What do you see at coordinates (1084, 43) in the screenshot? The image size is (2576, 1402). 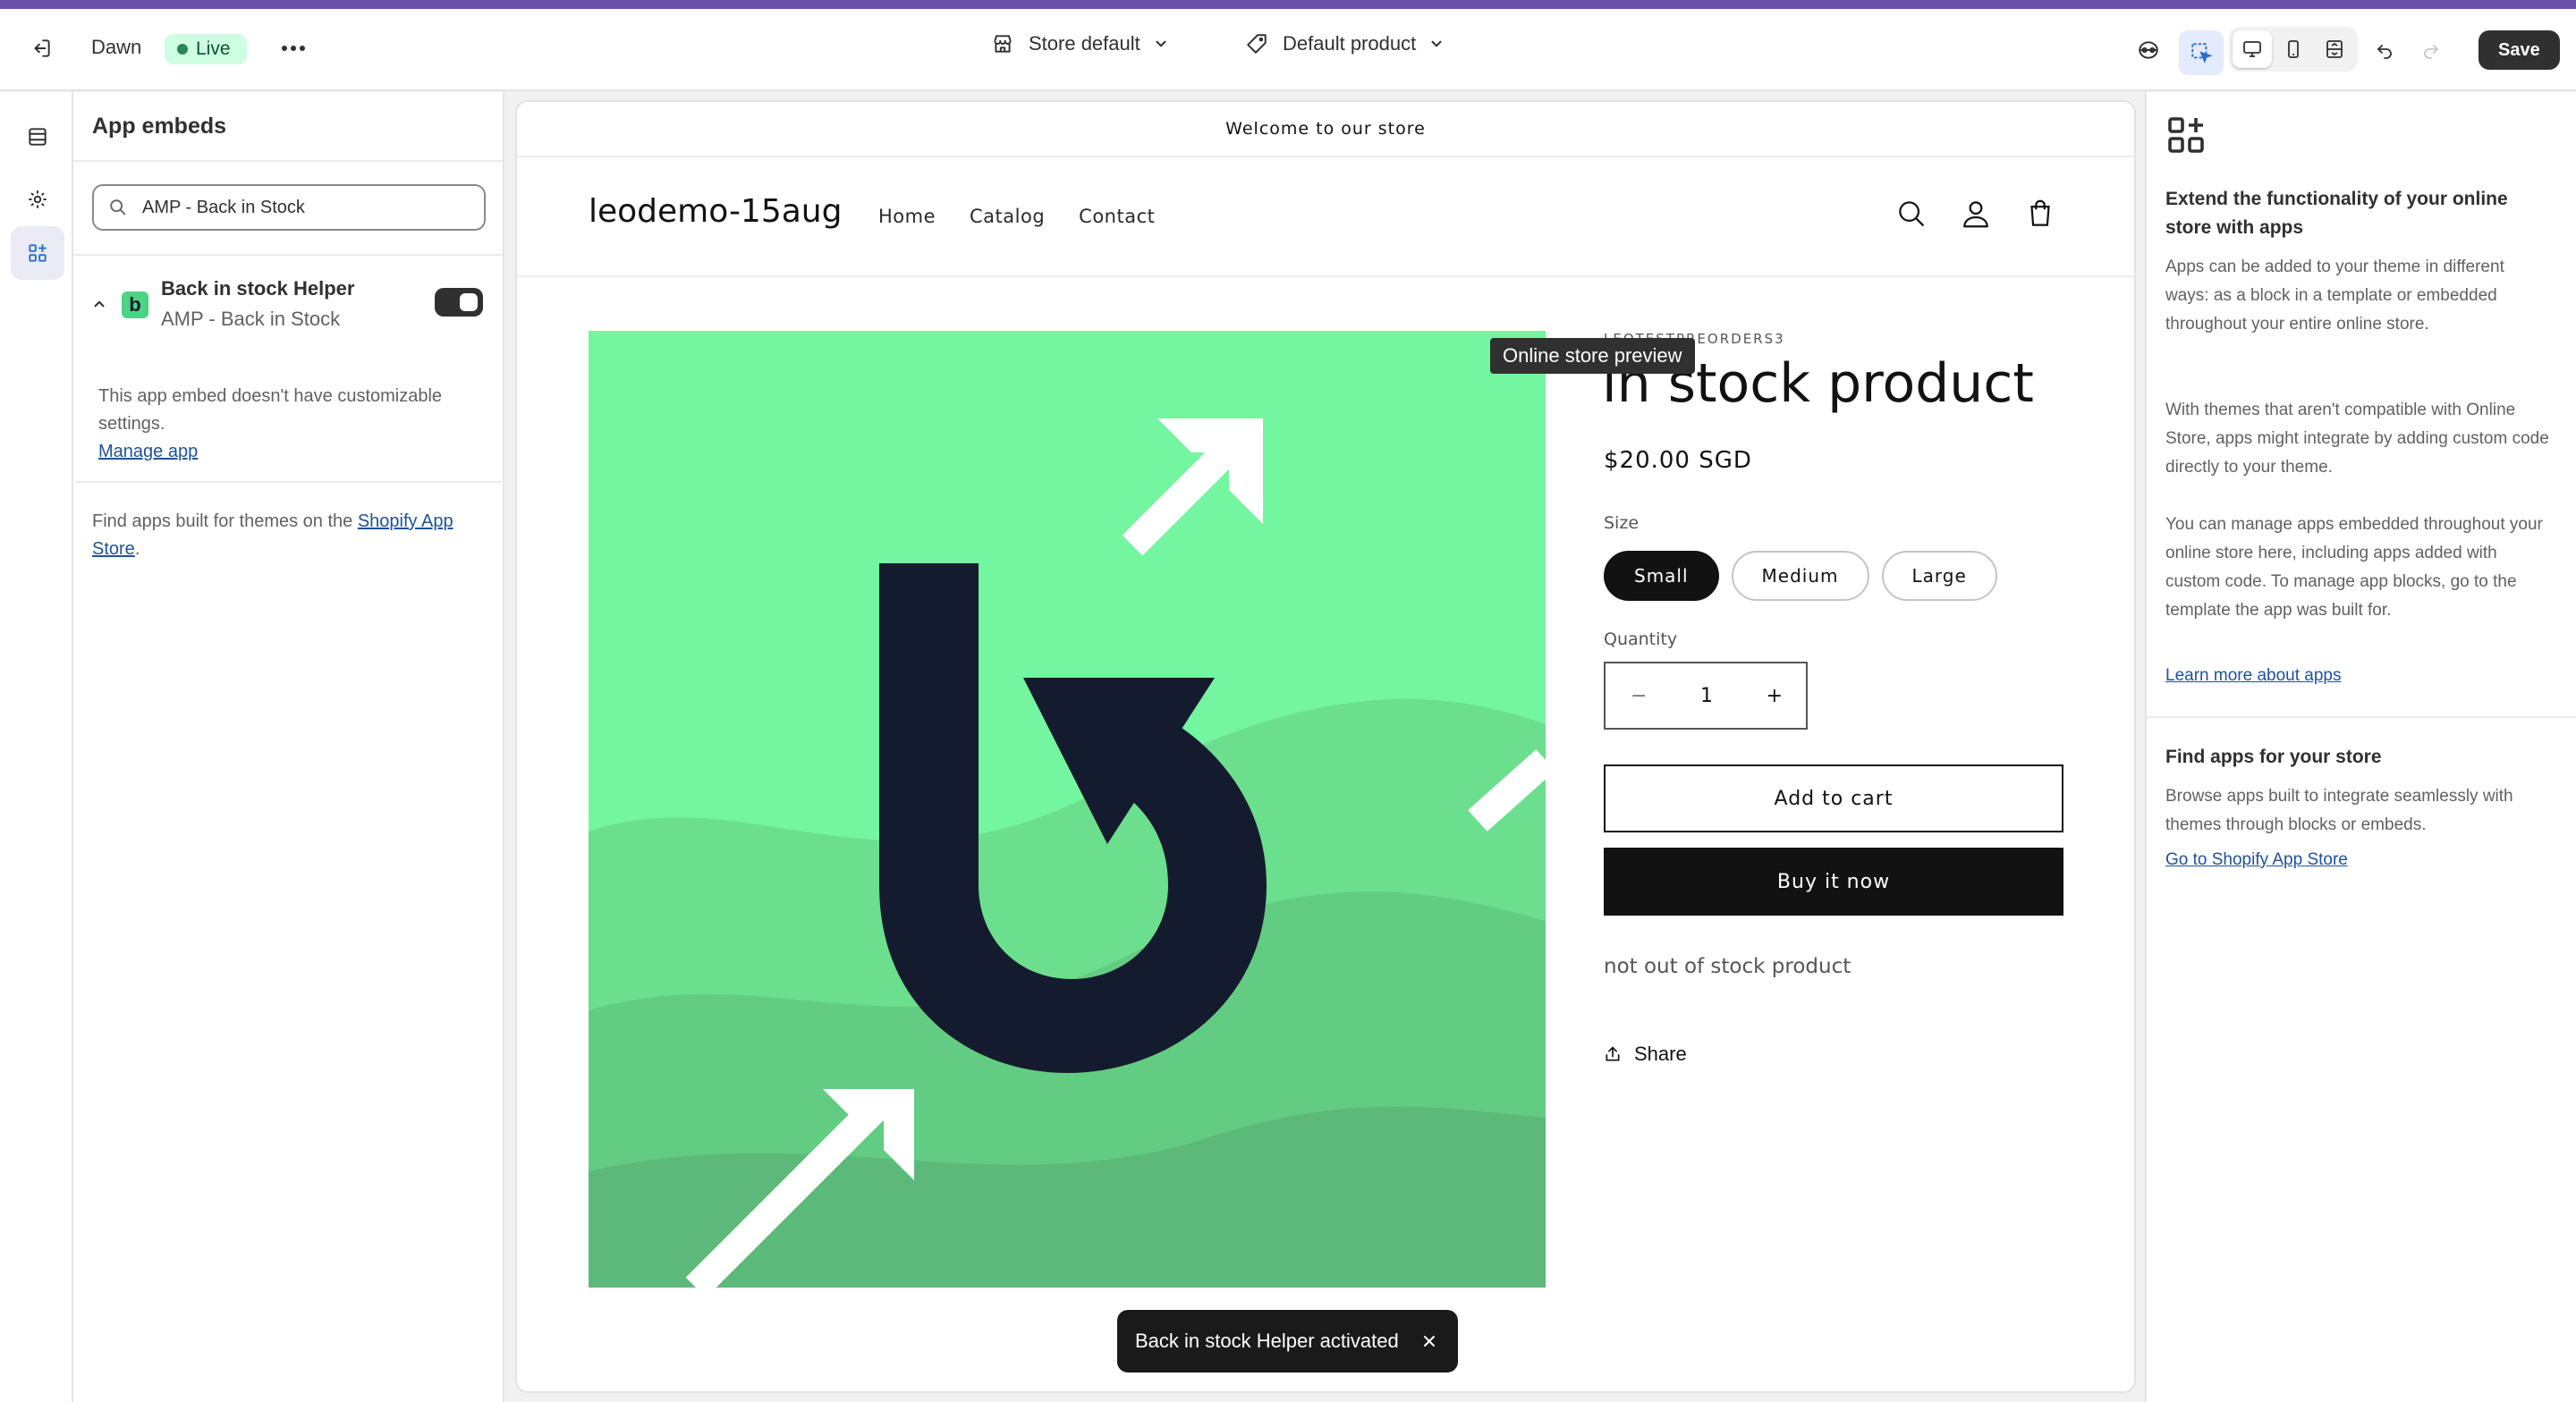 I see `template-selector-label: Store default` at bounding box center [1084, 43].